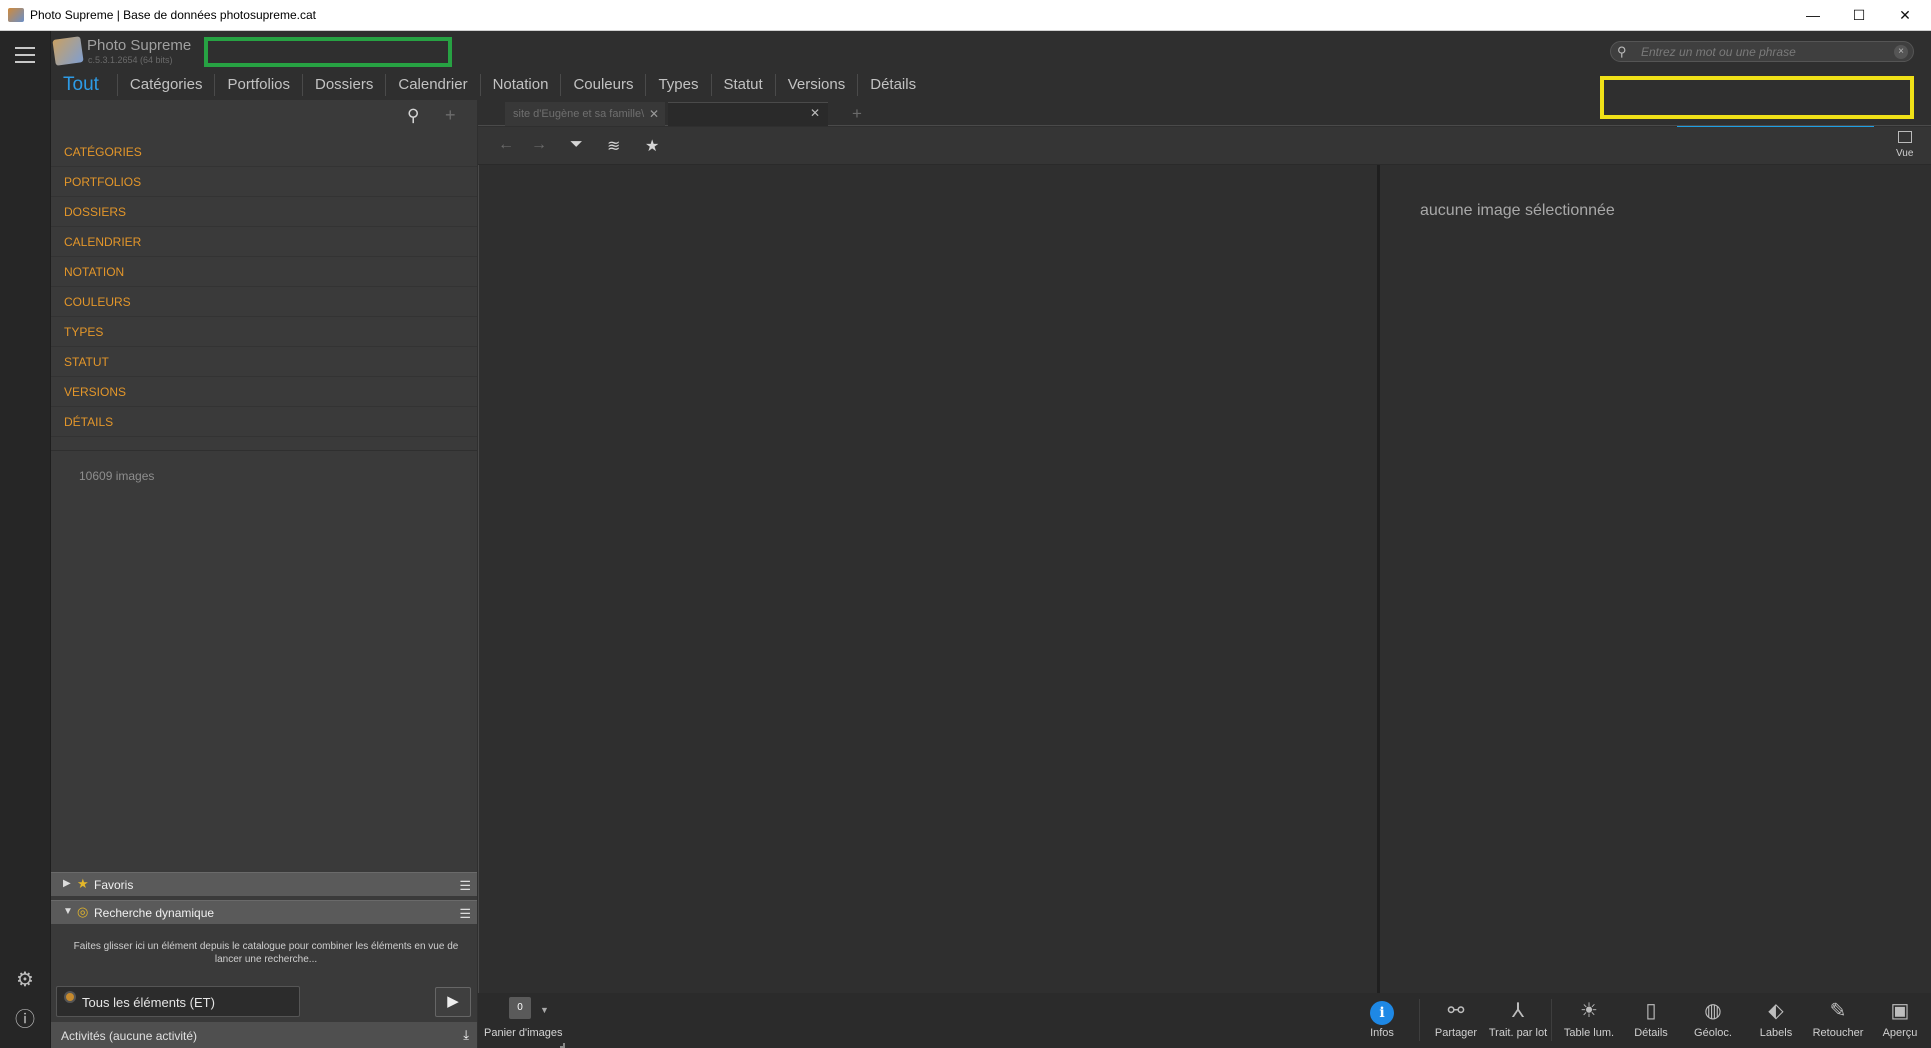  What do you see at coordinates (453, 1002) in the screenshot?
I see `run-search-button: ▶` at bounding box center [453, 1002].